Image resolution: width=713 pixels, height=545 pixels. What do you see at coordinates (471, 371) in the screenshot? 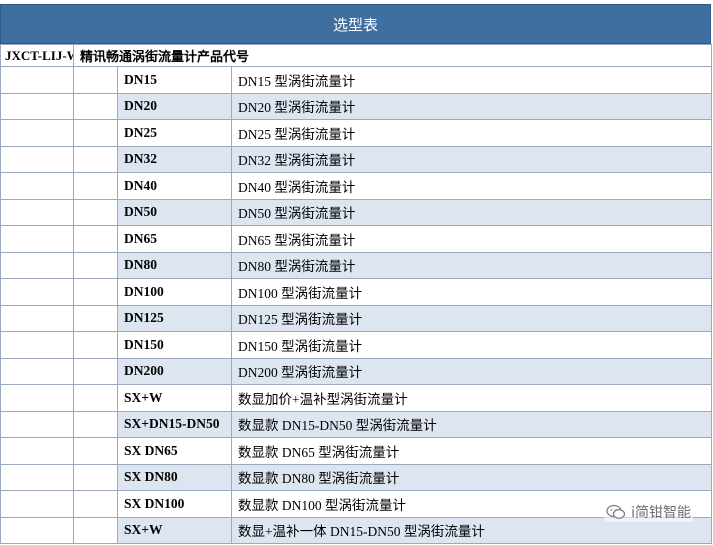
I see `product-desc-cell: DN200 型涡街流量计` at bounding box center [471, 371].